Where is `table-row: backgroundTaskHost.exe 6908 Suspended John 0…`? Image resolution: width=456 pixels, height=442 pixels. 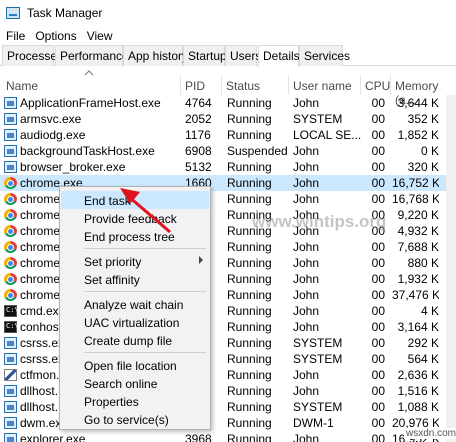 table-row: backgroundTaskHost.exe 6908 Suspended John 0… is located at coordinates (228, 151).